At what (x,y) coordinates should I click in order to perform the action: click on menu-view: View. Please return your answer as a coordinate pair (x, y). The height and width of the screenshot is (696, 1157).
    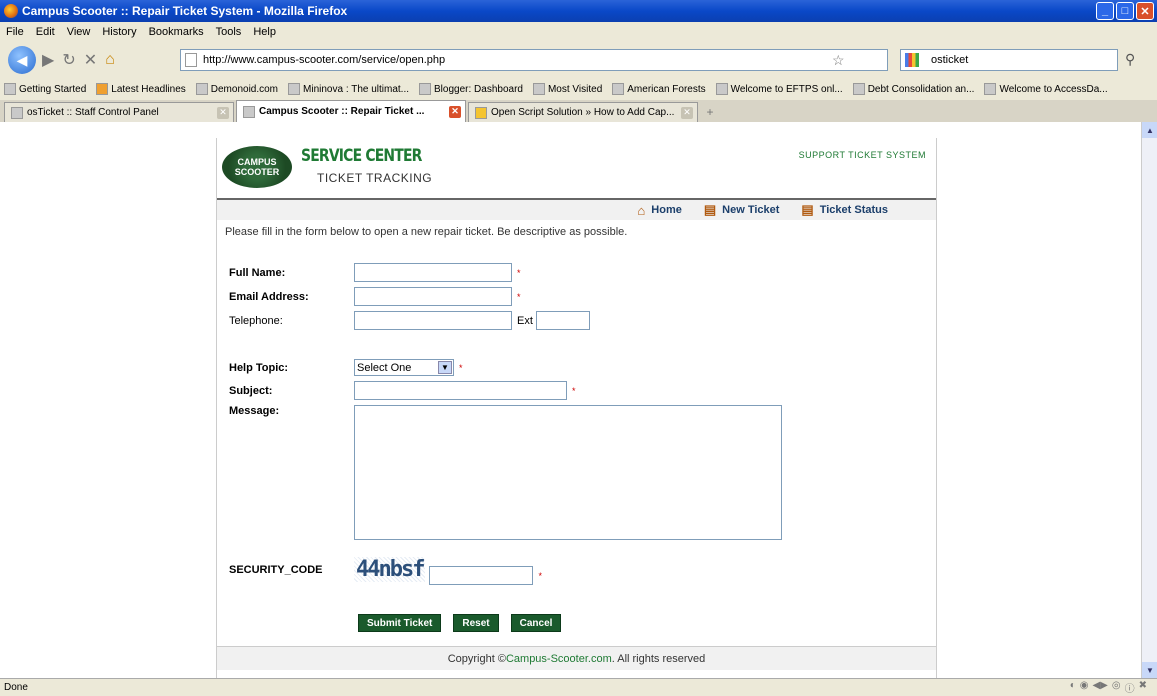
    Looking at the image, I should click on (79, 32).